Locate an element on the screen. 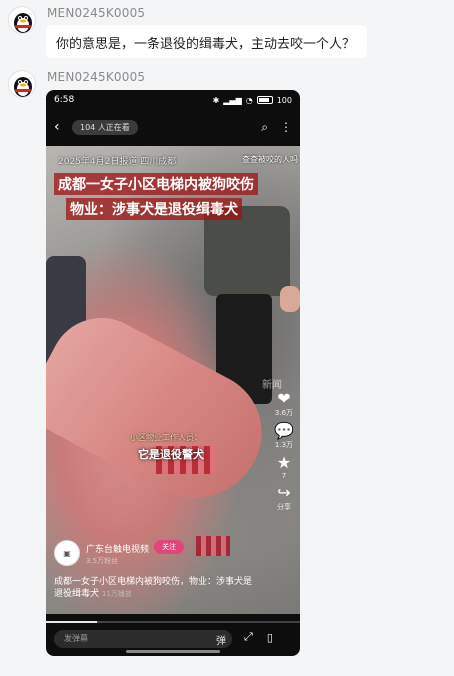  share-button: ↪ 分享 is located at coordinates (284, 498).